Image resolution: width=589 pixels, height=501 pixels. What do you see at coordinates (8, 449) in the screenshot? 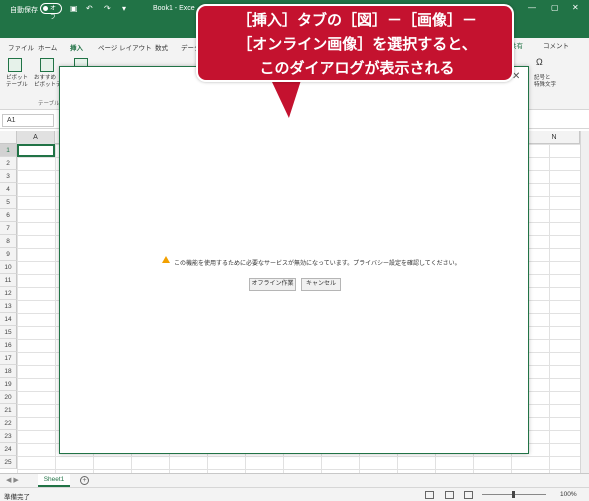
I see `row-header: 24` at bounding box center [8, 449].